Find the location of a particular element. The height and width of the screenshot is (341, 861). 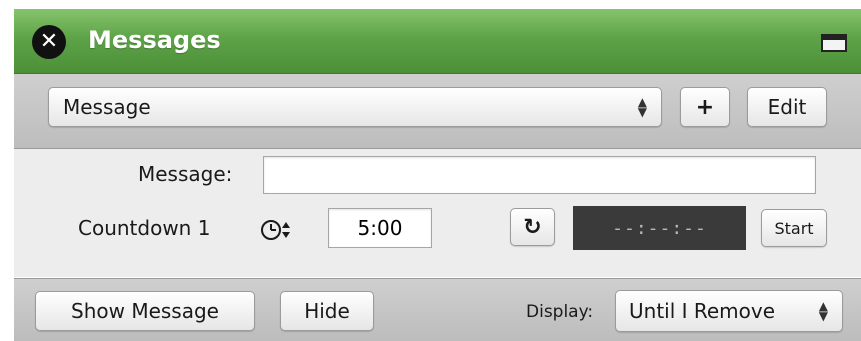

message-select: Message ▲ ▼ is located at coordinates (355, 107).